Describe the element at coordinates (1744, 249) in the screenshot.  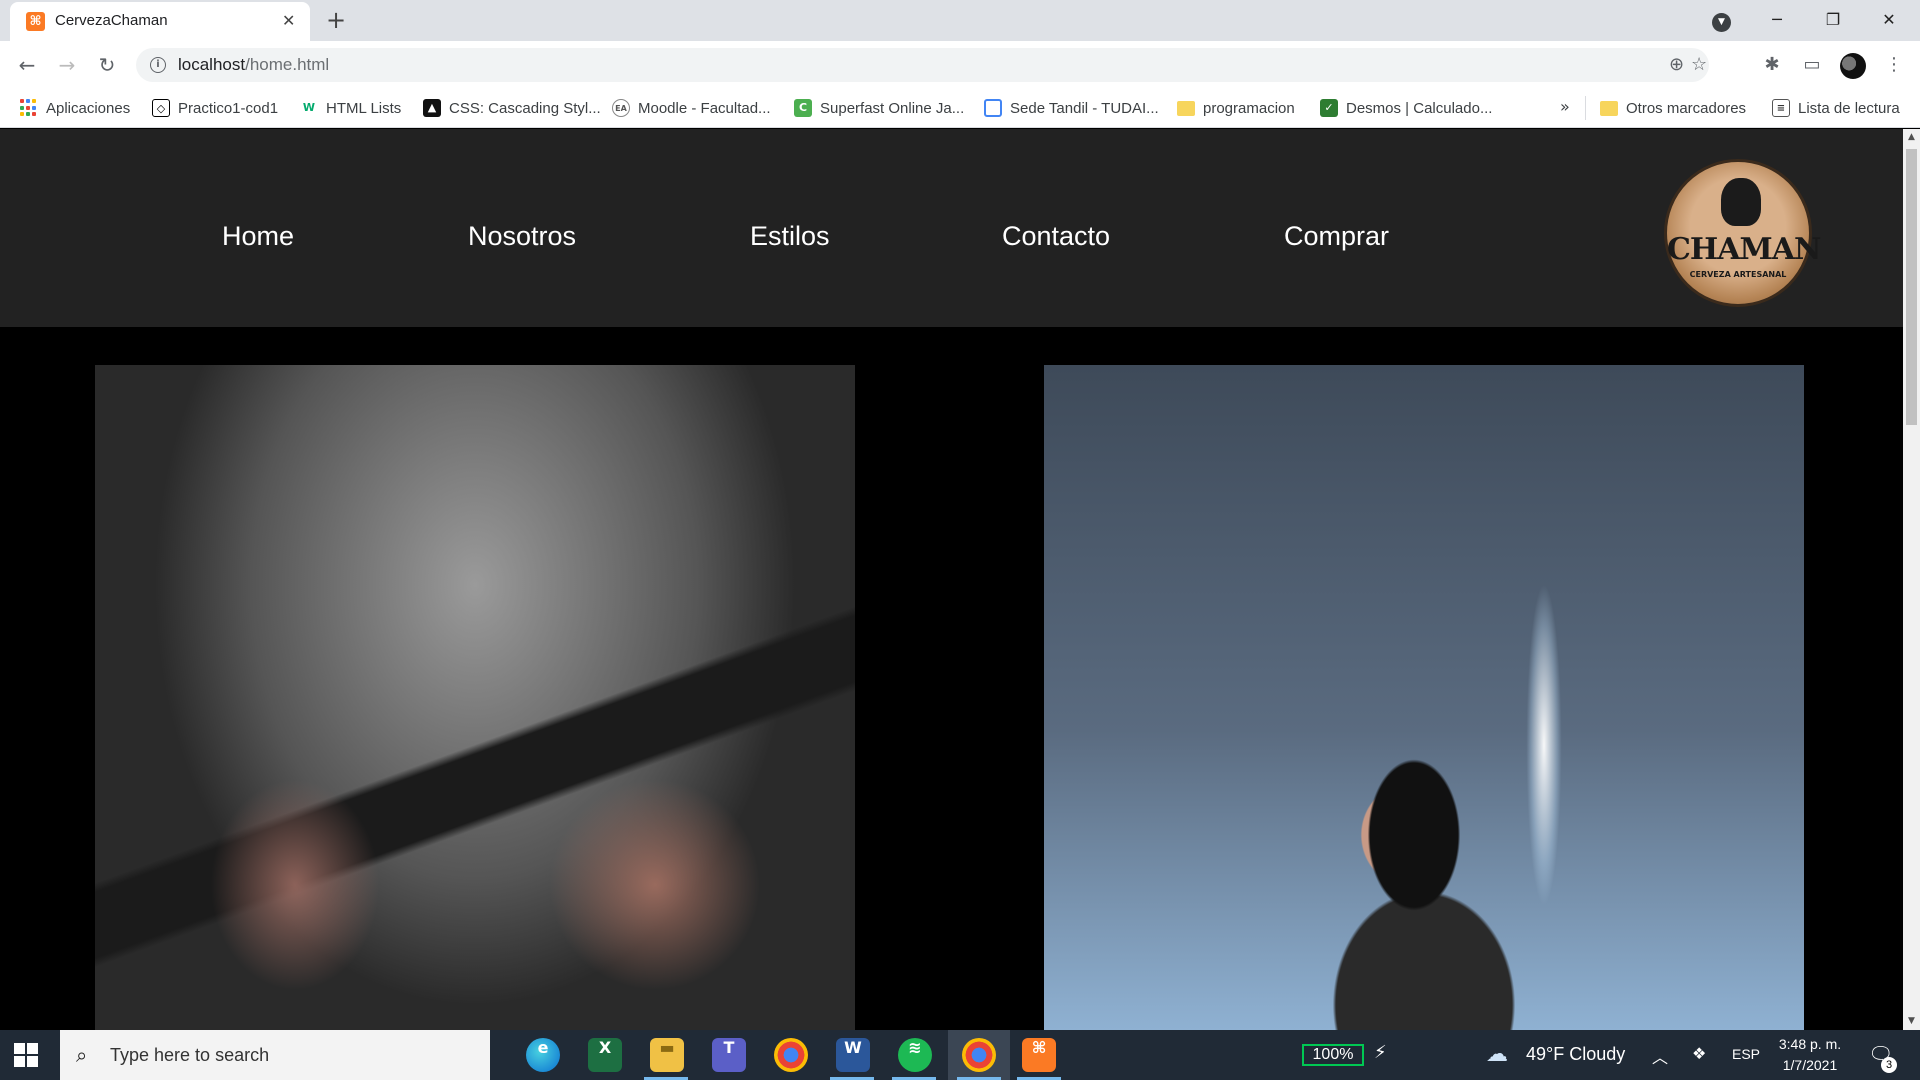
I see `logo-title: CHAMAN` at that location.